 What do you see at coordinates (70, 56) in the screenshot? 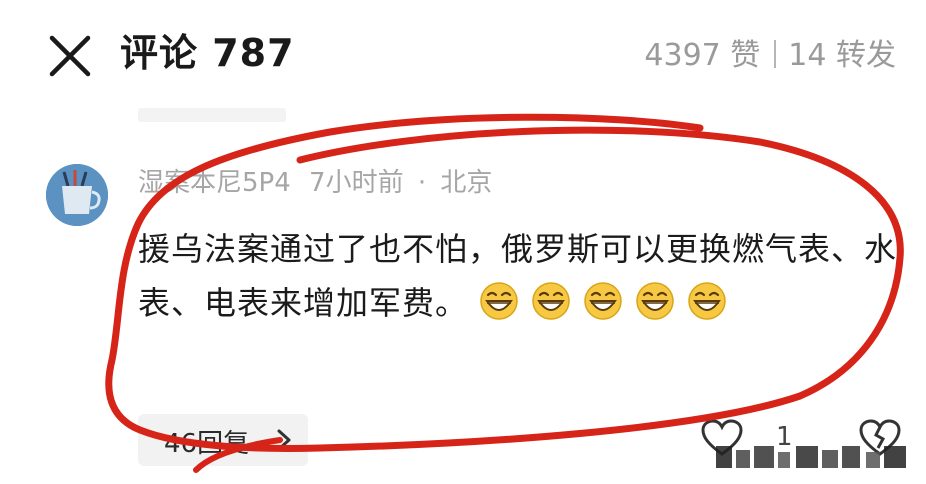
I see `close-icon` at bounding box center [70, 56].